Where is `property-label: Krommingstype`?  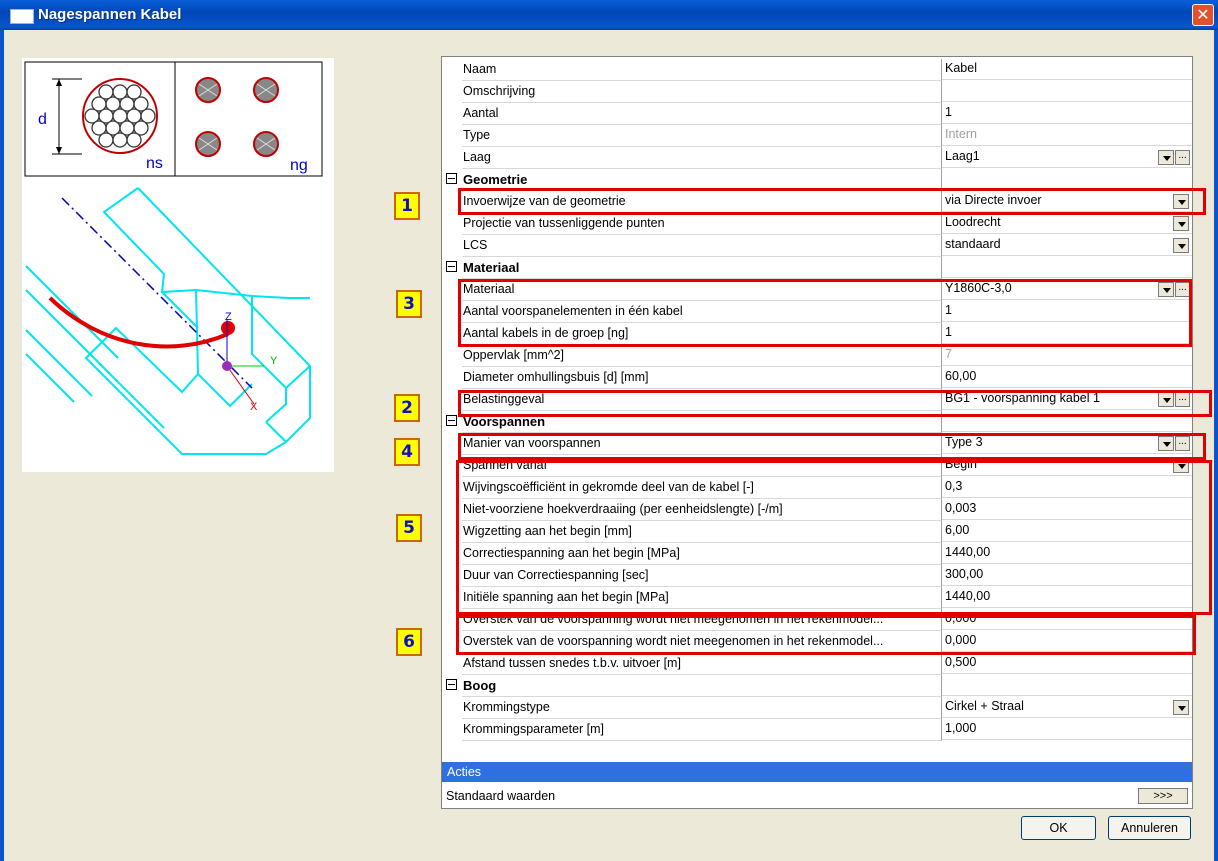 property-label: Krommingstype is located at coordinates (702, 708).